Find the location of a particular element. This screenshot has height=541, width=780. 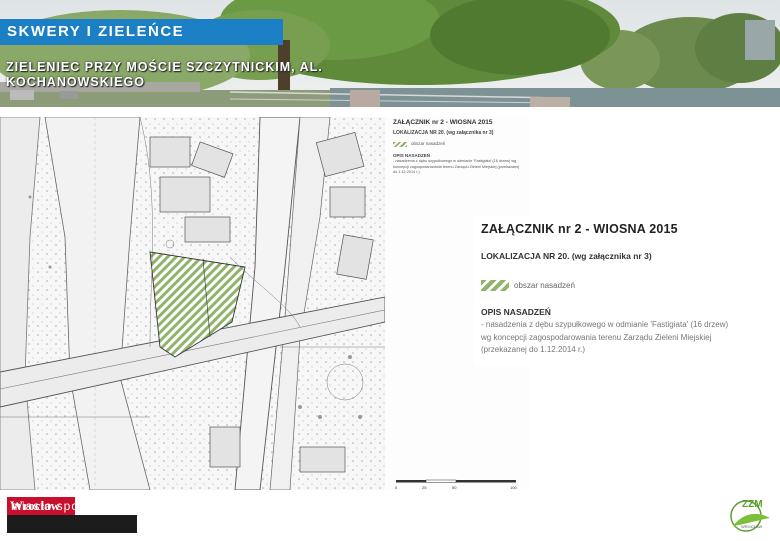

zzm-logo: ZZM WROCŁAW is located at coordinates (751, 517).